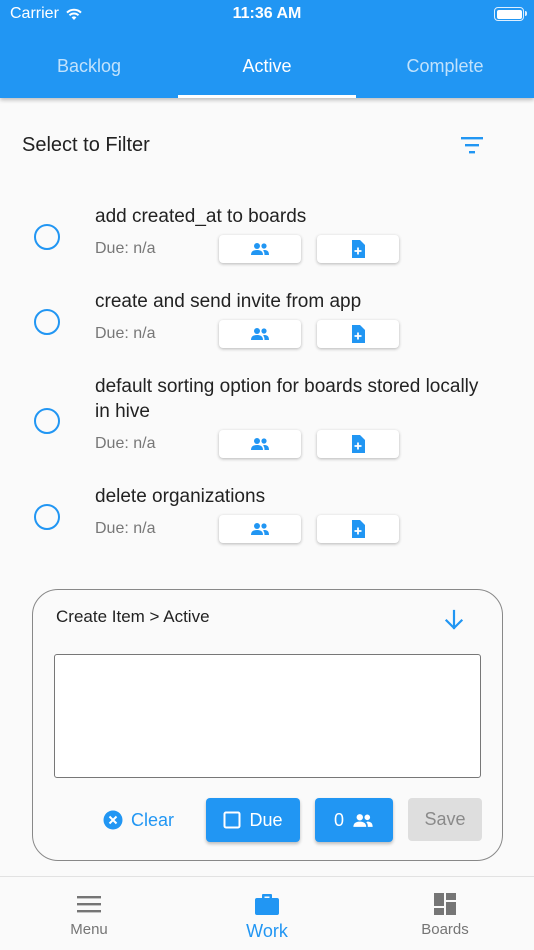 Image resolution: width=534 pixels, height=950 pixels. What do you see at coordinates (201, 216) in the screenshot?
I see `item-title: add created_at to boards` at bounding box center [201, 216].